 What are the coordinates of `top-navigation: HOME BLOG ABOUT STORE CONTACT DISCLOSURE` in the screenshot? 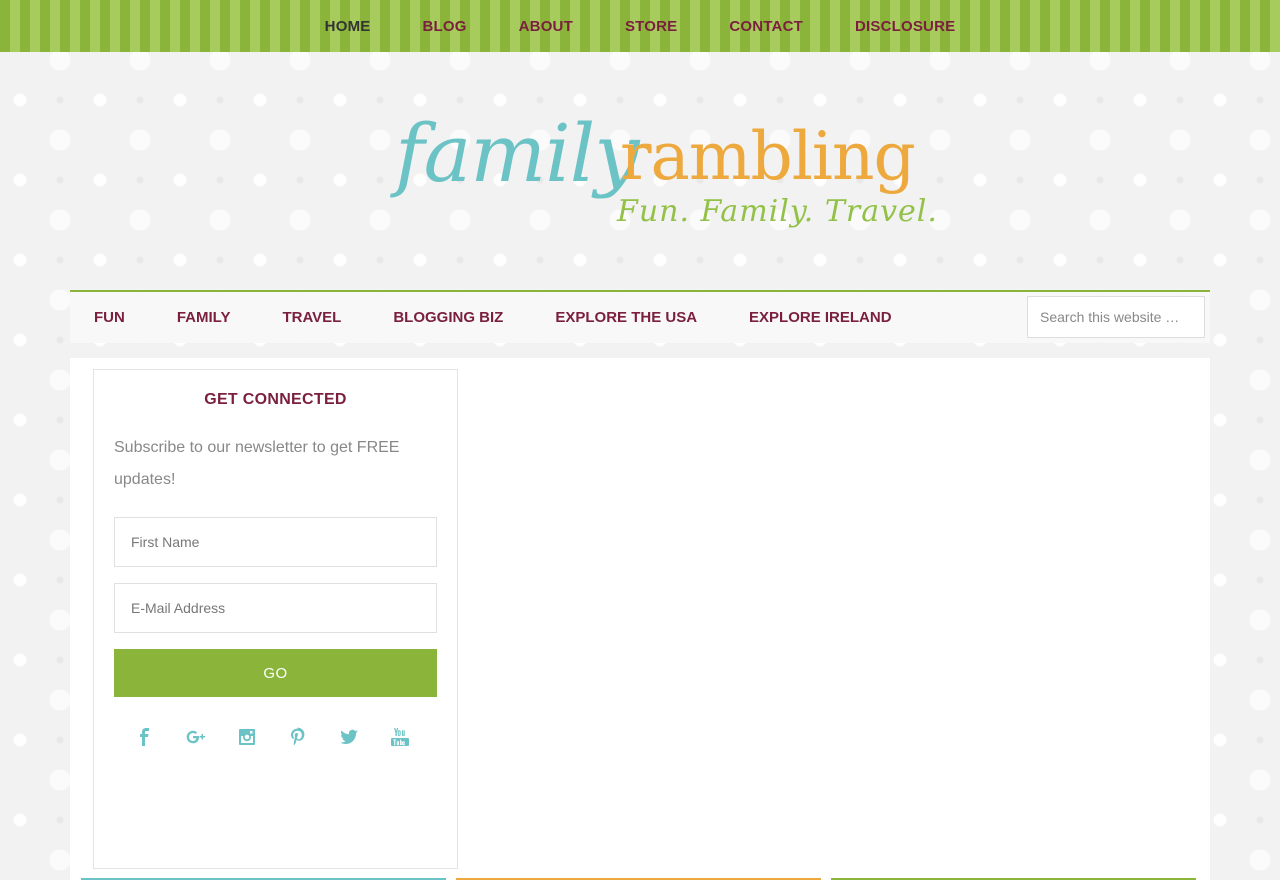 It's located at (640, 26).